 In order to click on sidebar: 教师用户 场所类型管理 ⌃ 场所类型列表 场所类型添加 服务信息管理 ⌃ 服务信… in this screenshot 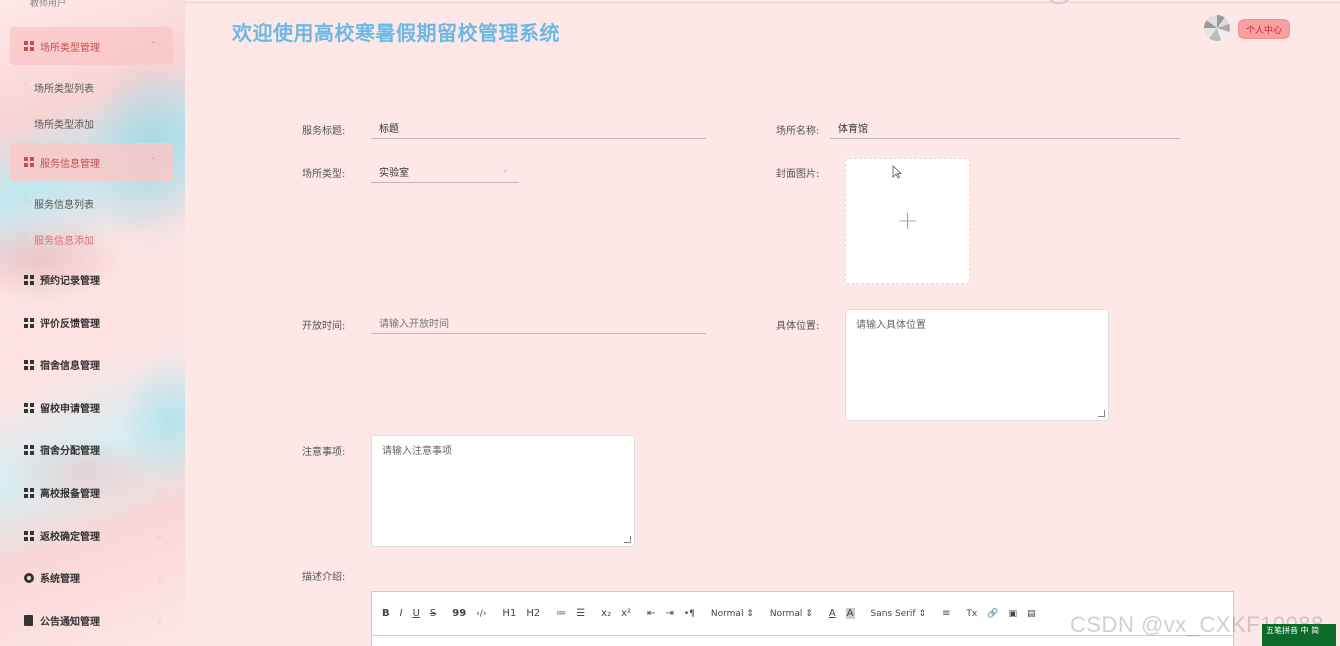, I will do `click(92, 323)`.